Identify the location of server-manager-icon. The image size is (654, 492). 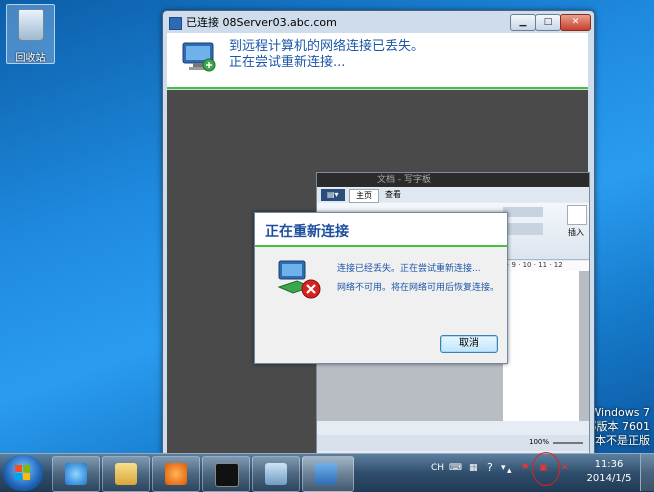
(276, 474).